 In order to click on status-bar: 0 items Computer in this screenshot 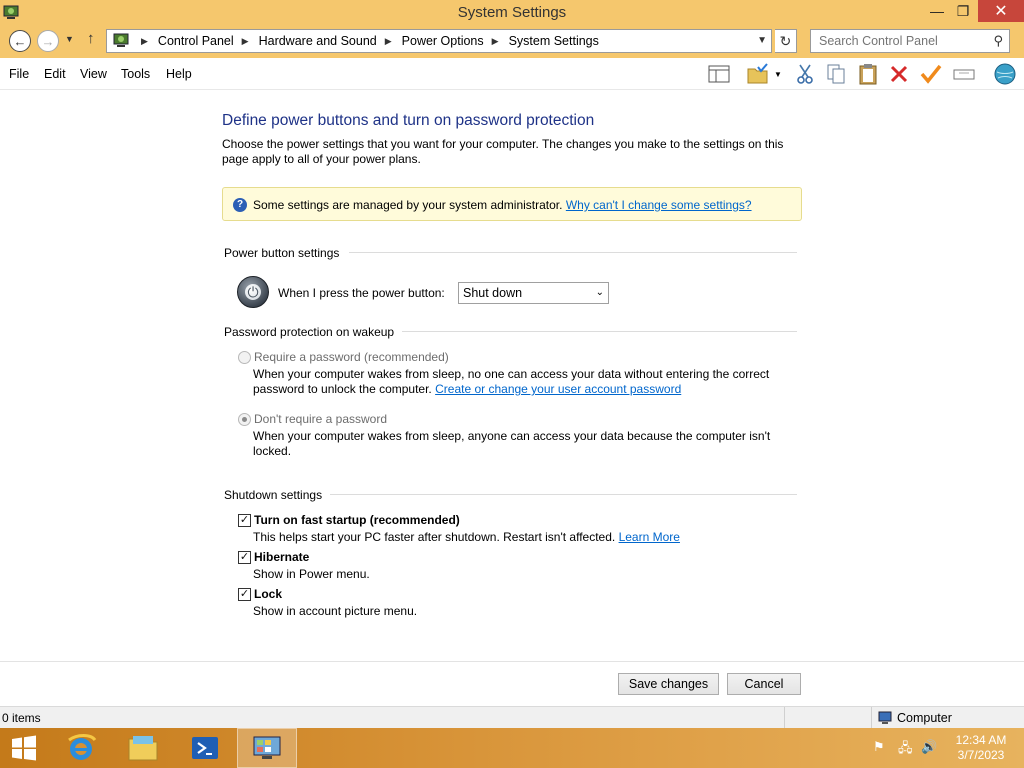, I will do `click(512, 717)`.